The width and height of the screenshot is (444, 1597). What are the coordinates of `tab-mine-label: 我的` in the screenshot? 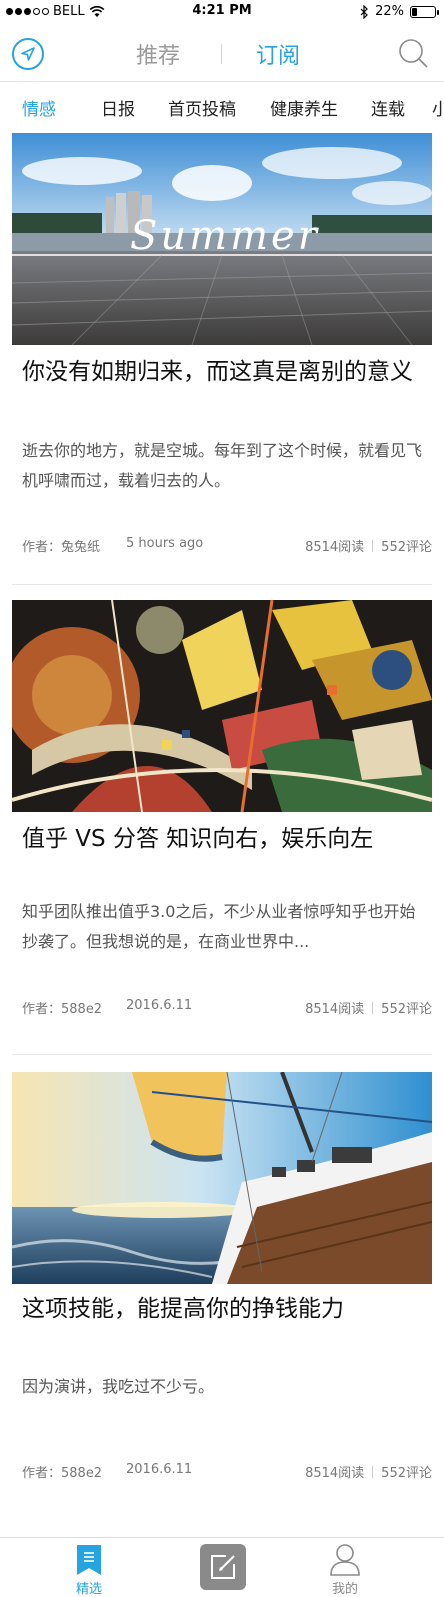 It's located at (344, 1589).